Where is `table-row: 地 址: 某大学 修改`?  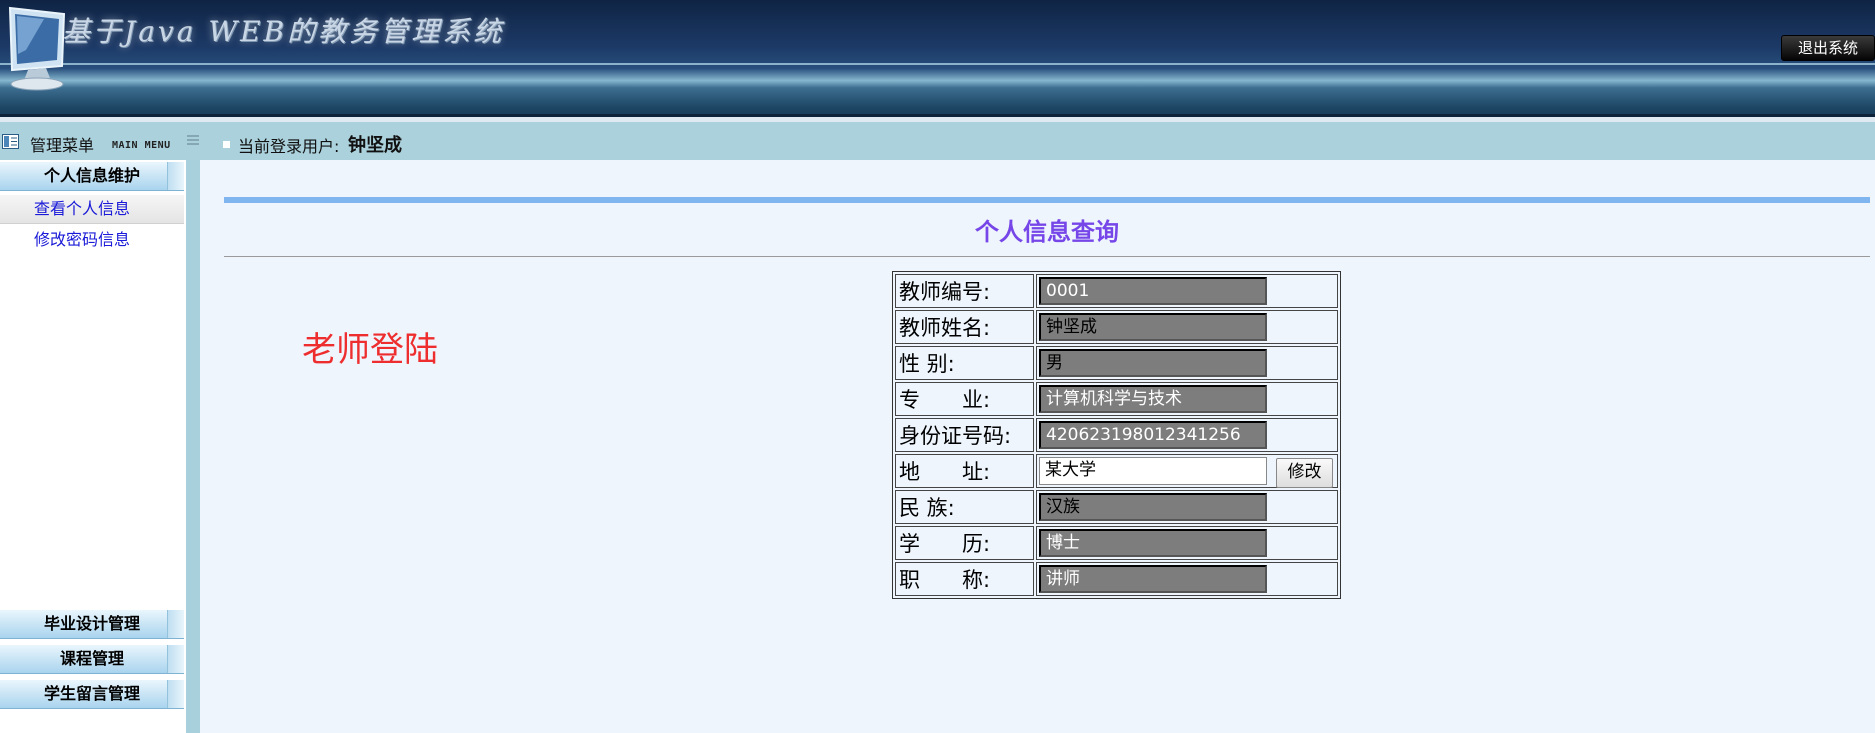 table-row: 地 址: 某大学 修改 is located at coordinates (1116, 471).